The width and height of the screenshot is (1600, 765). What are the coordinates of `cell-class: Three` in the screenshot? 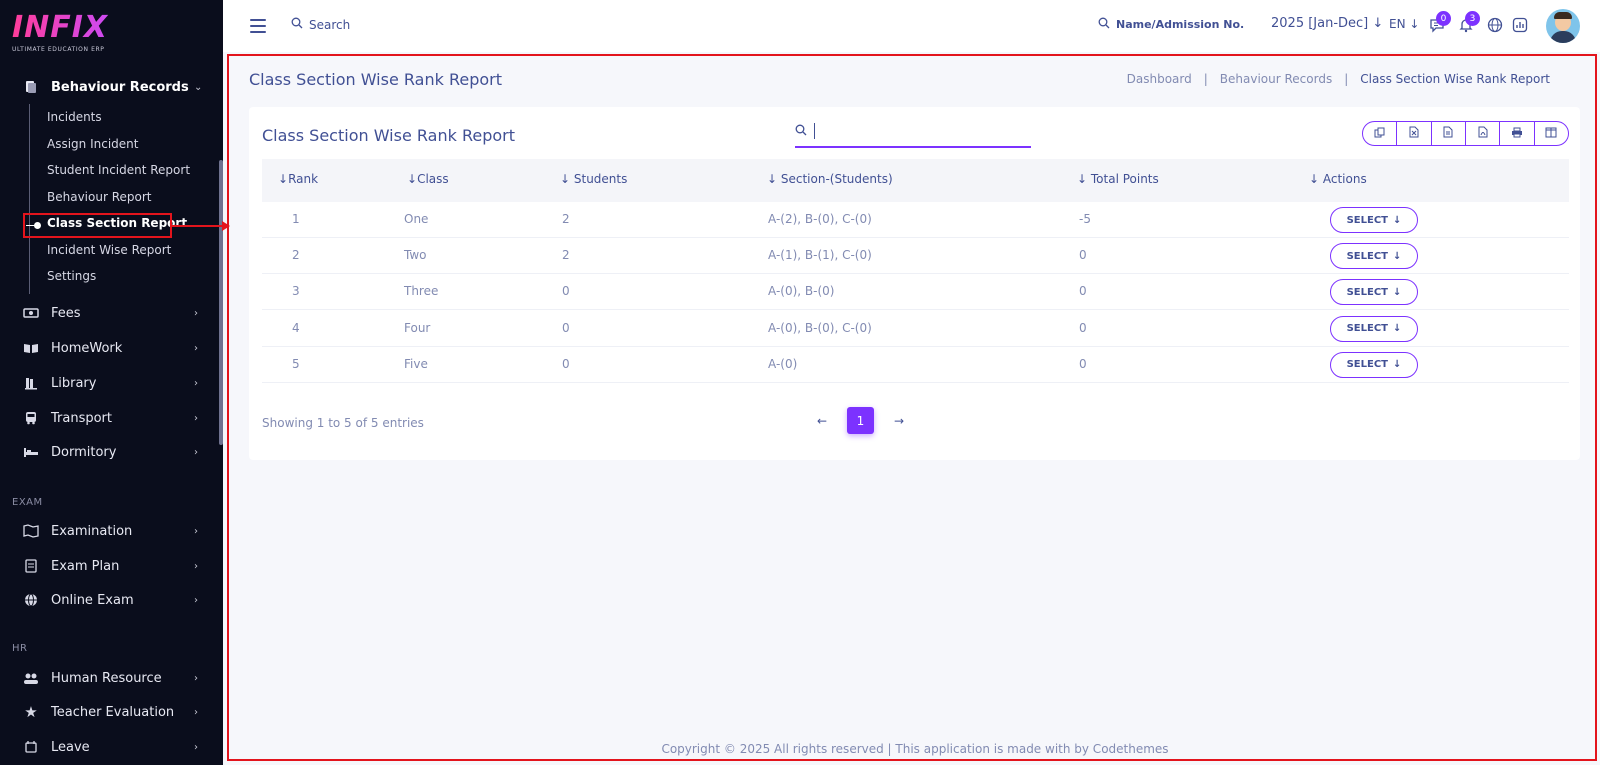 It's located at (421, 291).